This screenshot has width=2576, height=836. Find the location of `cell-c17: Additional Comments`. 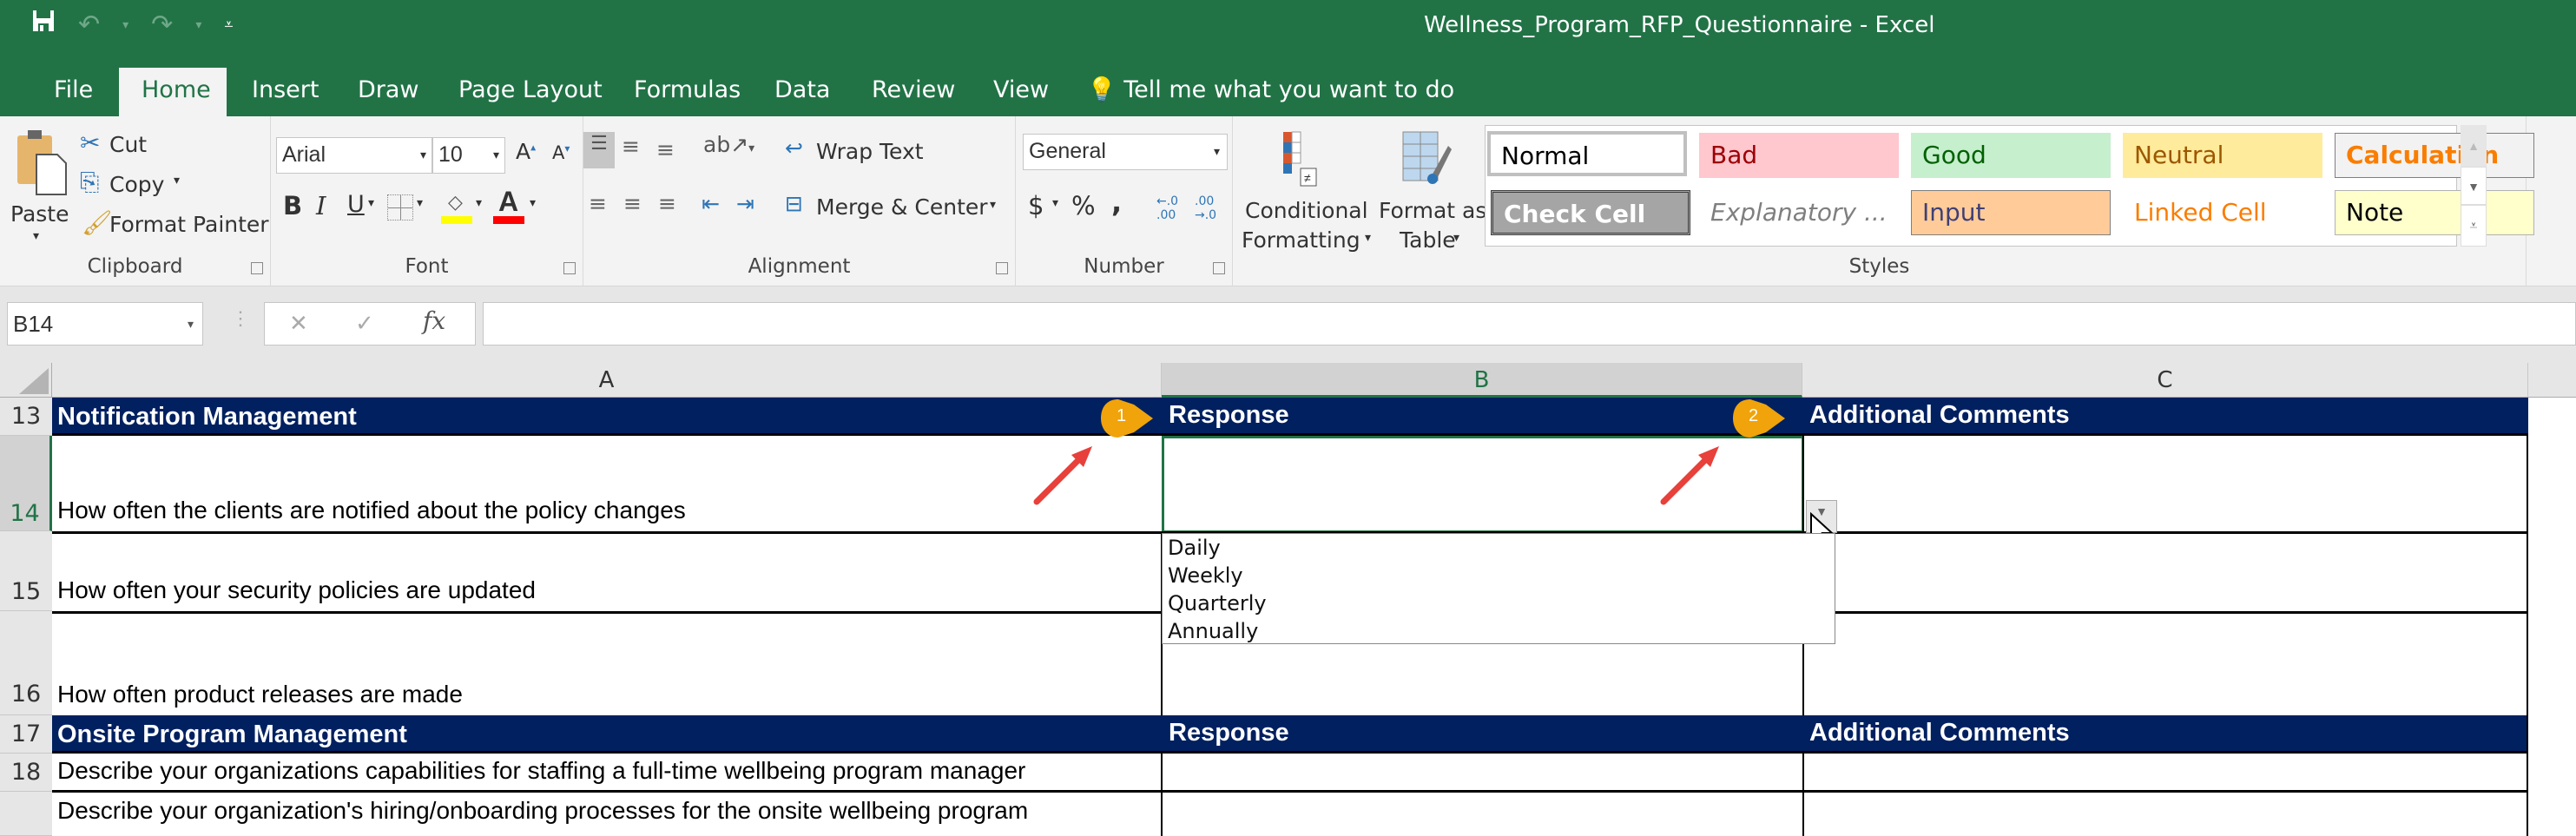

cell-c17: Additional Comments is located at coordinates (1939, 733).